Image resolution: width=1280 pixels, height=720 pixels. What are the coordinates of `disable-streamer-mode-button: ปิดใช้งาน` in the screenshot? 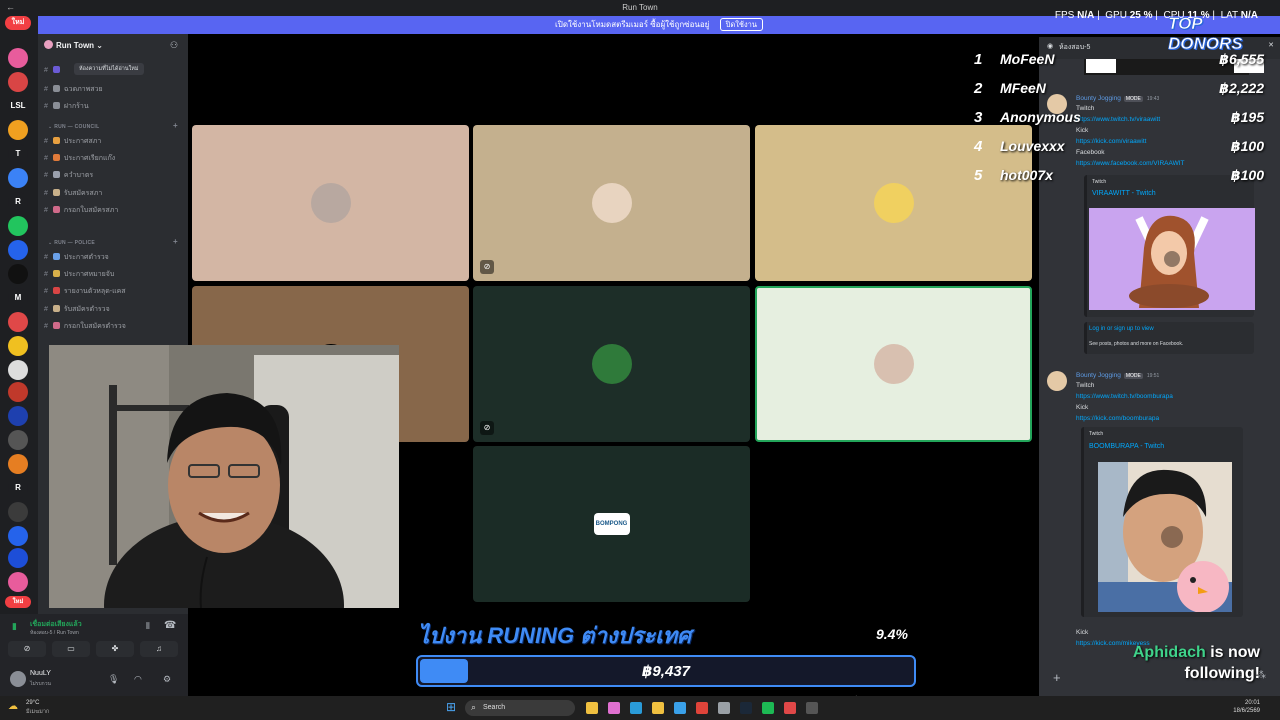 It's located at (741, 24).